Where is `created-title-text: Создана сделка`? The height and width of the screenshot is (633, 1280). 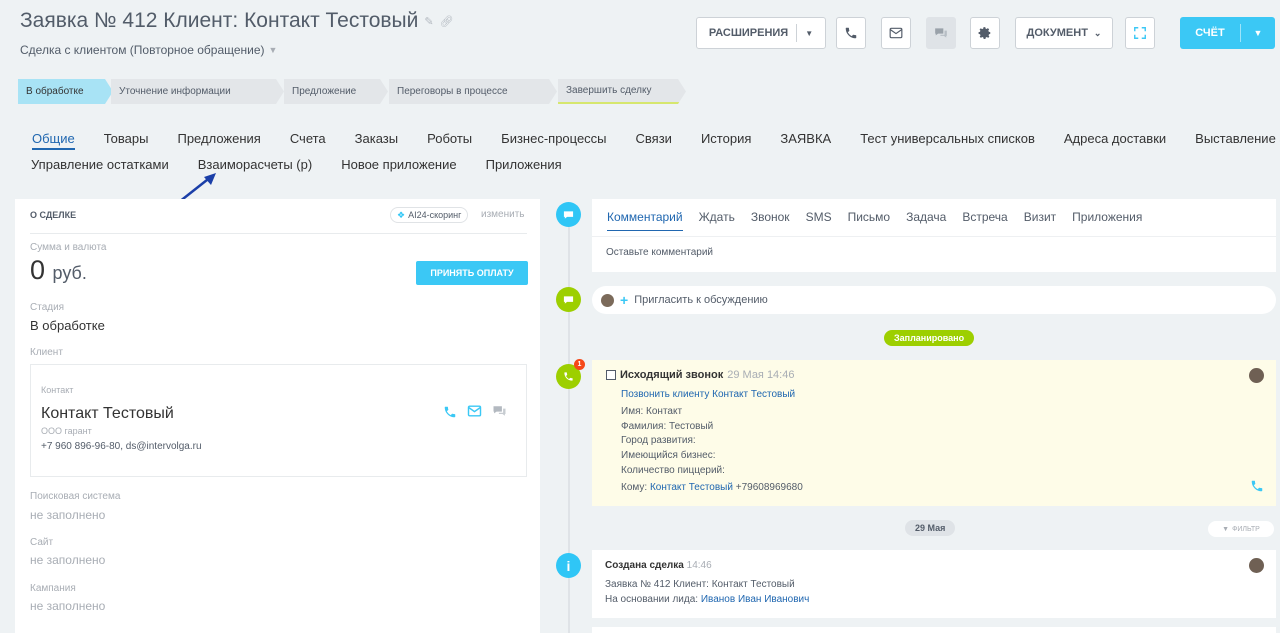
created-title-text: Создана сделка is located at coordinates (644, 565).